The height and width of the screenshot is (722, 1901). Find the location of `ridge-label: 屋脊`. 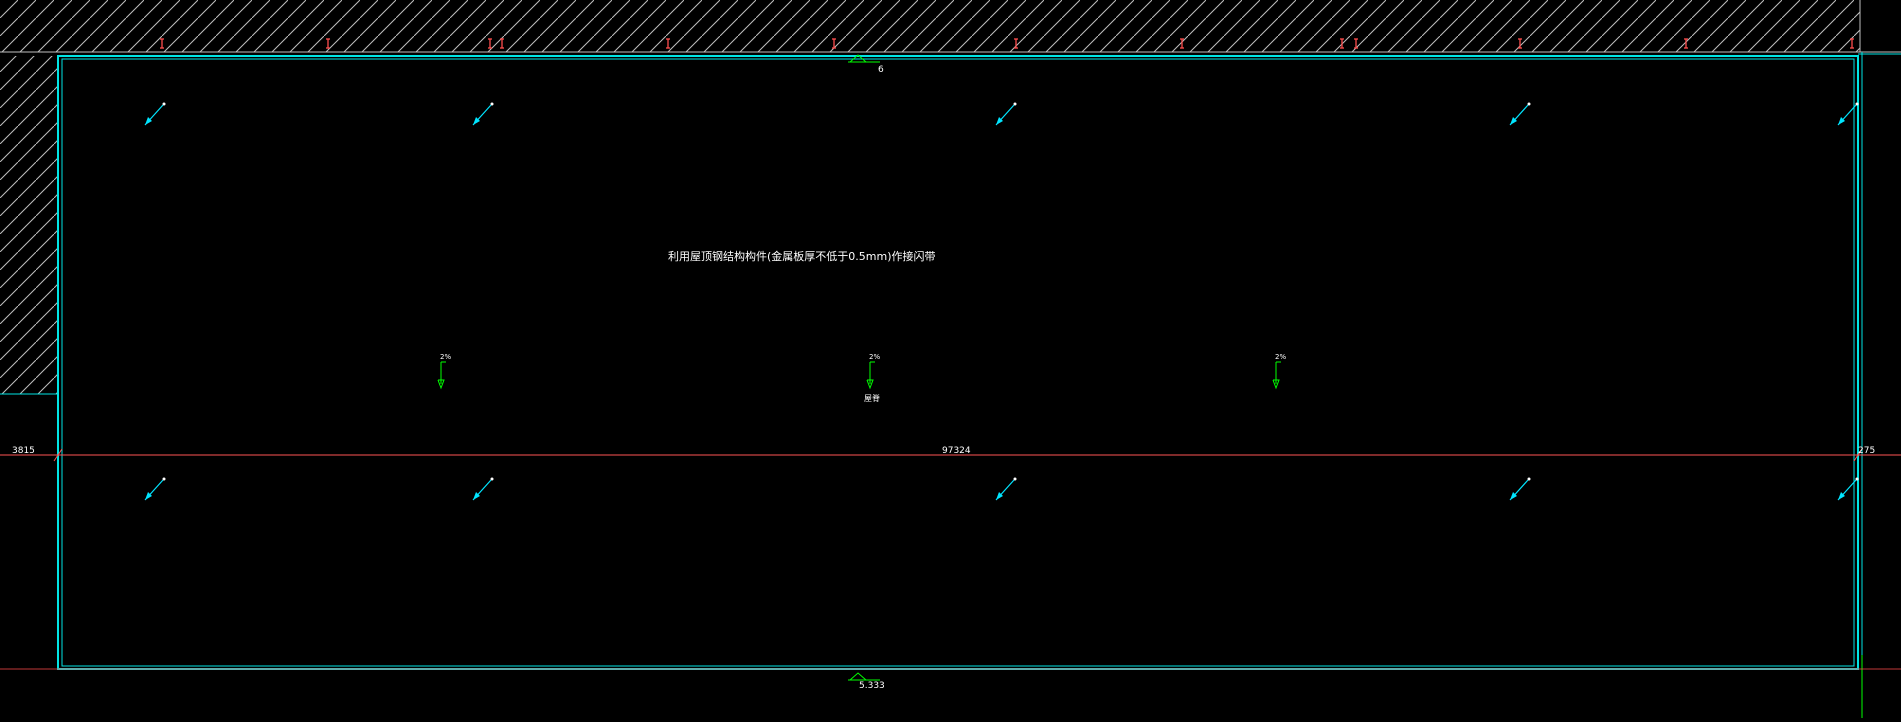

ridge-label: 屋脊 is located at coordinates (872, 398).